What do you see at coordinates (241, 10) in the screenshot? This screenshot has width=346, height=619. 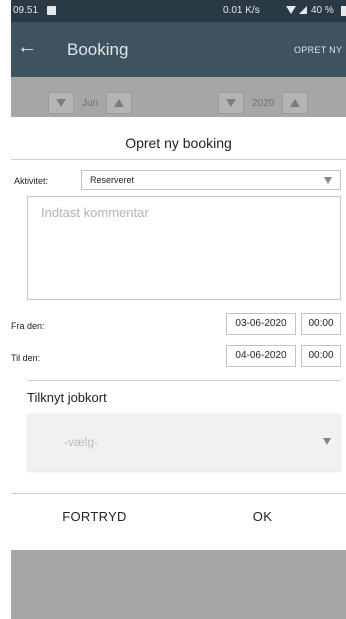 I see `network-speed: 0.01 K/s` at bounding box center [241, 10].